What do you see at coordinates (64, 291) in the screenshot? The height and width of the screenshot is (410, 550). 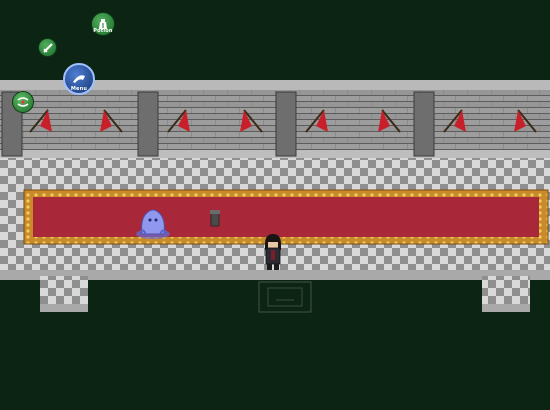 I see `left-alcove-floor` at bounding box center [64, 291].